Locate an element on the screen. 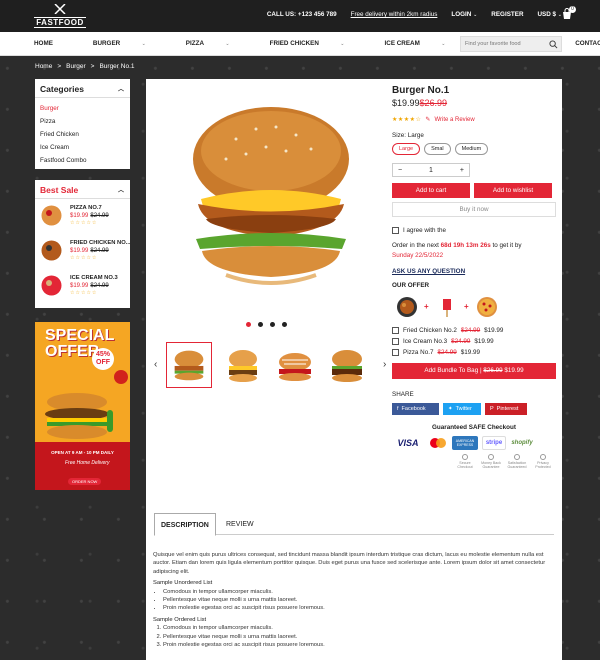  best-sale-name: PIZZA NO.7 is located at coordinates (100, 208).